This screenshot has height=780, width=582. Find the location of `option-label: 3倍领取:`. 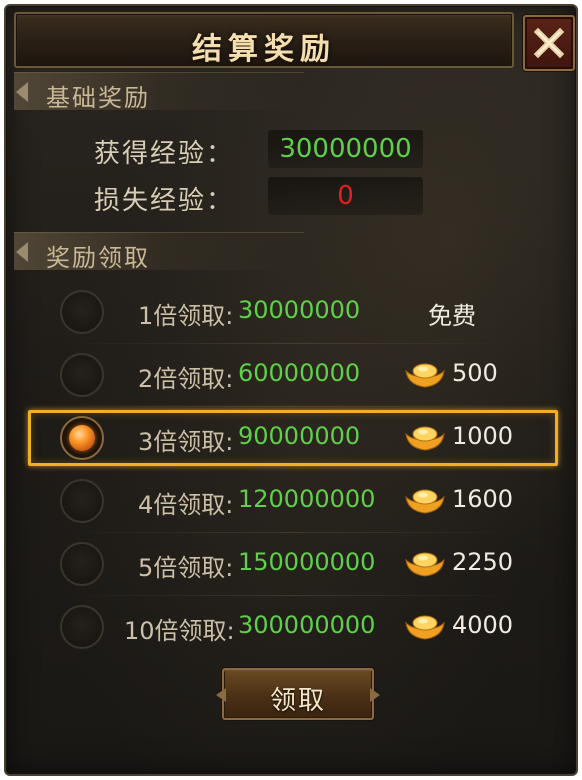

option-label: 3倍领取: is located at coordinates (186, 442).